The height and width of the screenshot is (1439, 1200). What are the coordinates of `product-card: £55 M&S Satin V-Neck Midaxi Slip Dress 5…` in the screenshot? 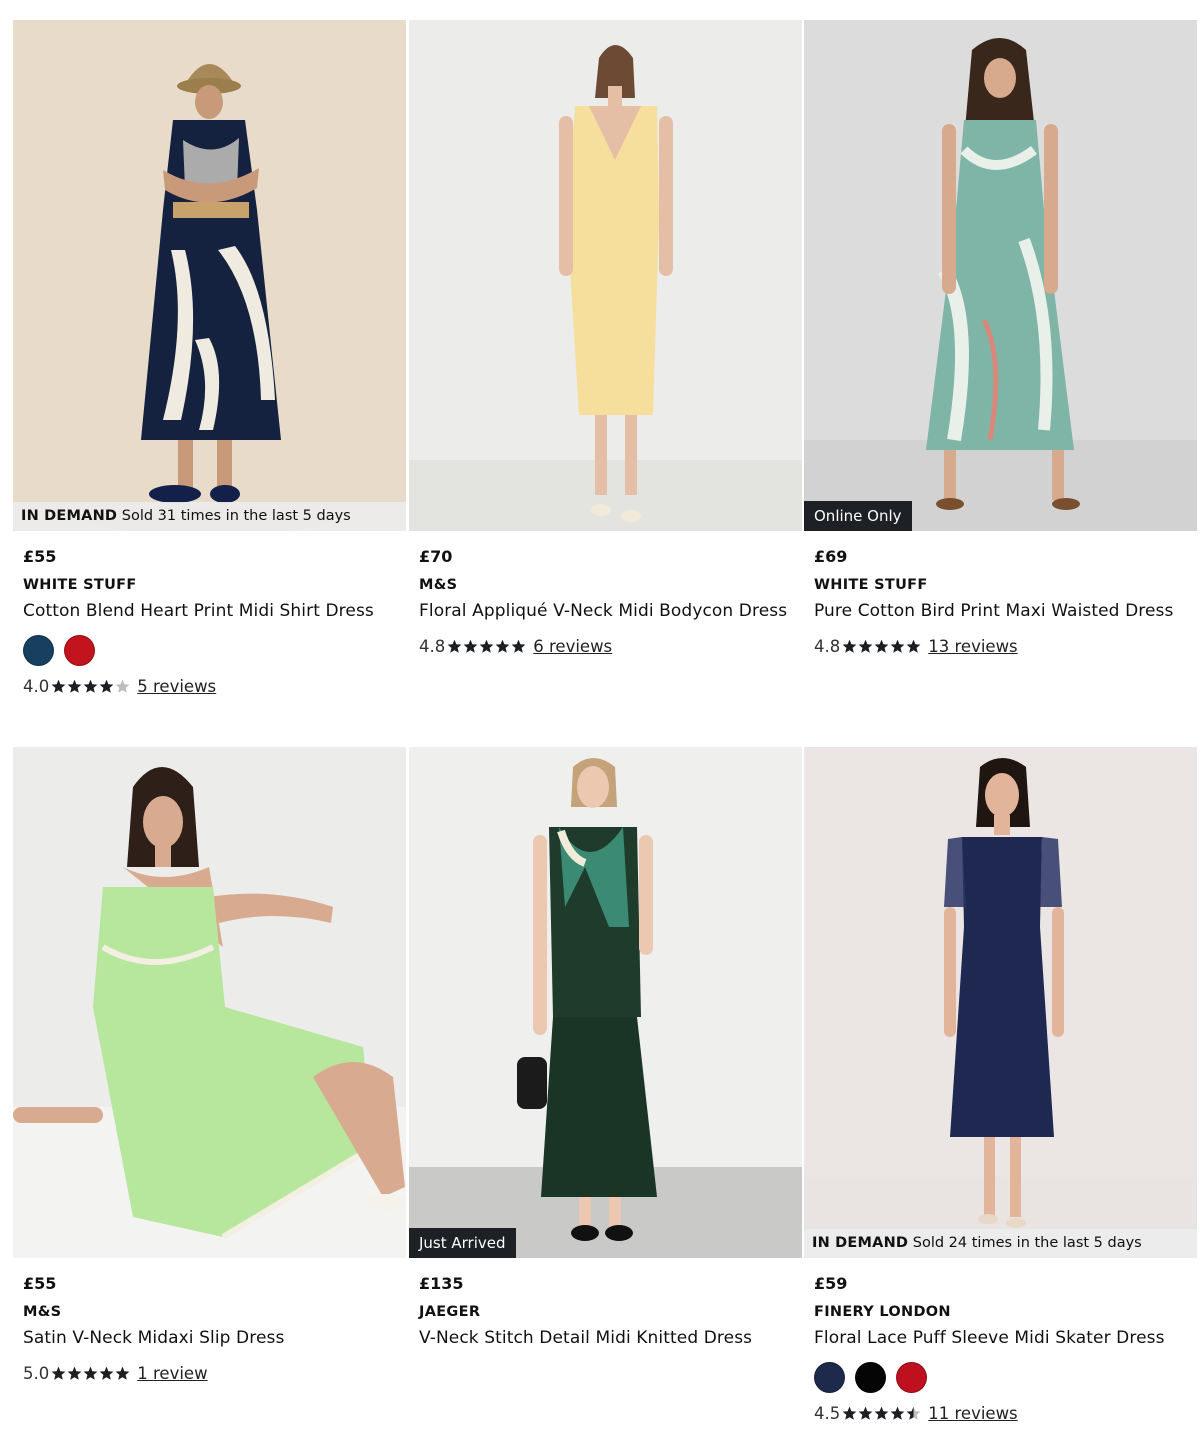 It's located at (209, 1066).